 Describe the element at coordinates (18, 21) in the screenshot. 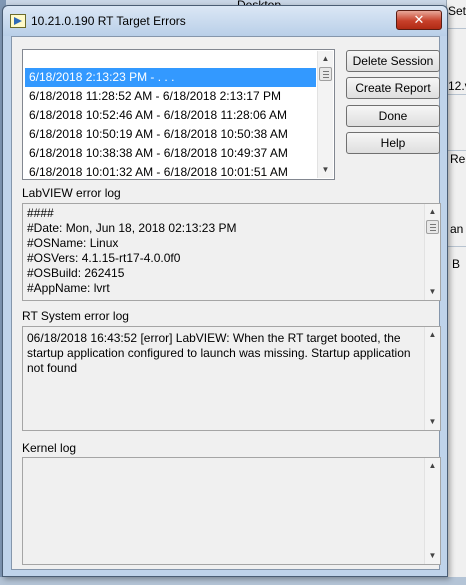

I see `labview-app-icon` at that location.